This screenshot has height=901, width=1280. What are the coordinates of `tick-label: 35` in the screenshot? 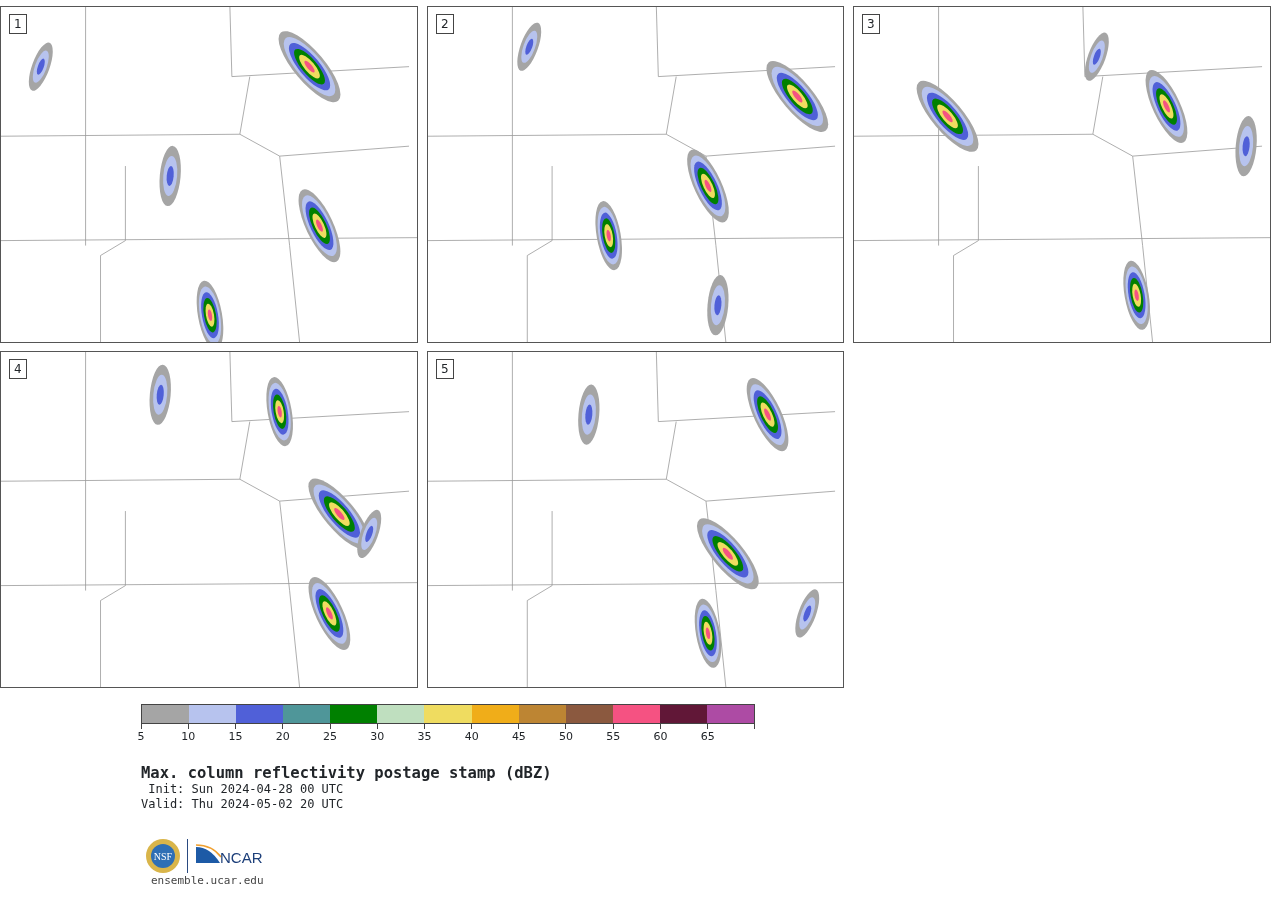 It's located at (424, 737).